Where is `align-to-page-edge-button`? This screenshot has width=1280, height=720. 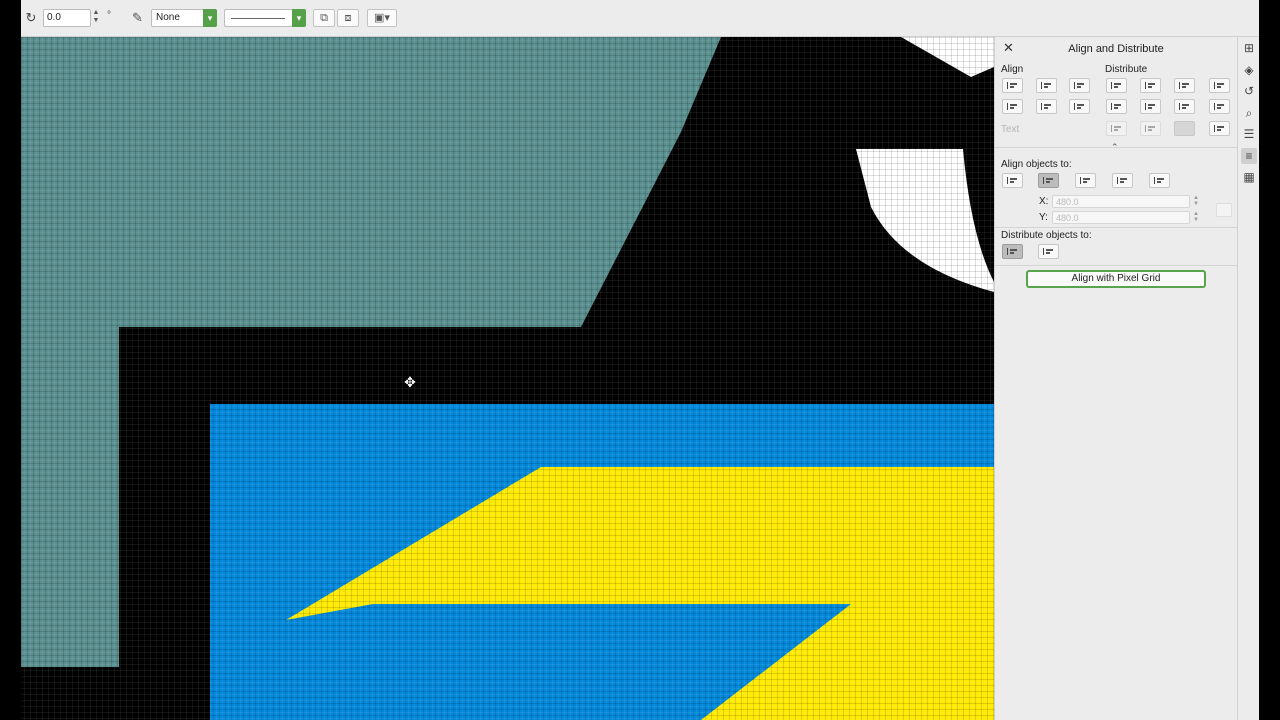 align-to-page-edge-button is located at coordinates (1085, 180).